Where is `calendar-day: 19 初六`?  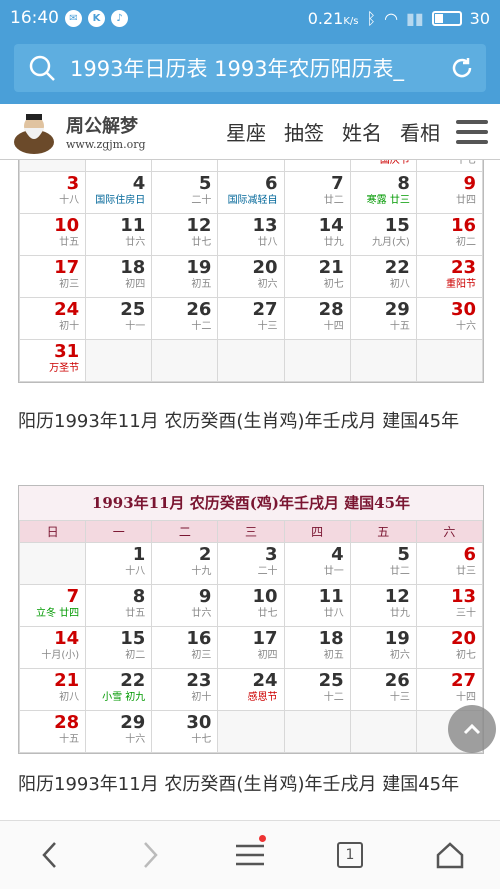
calendar-day: 19 初六 is located at coordinates (383, 647).